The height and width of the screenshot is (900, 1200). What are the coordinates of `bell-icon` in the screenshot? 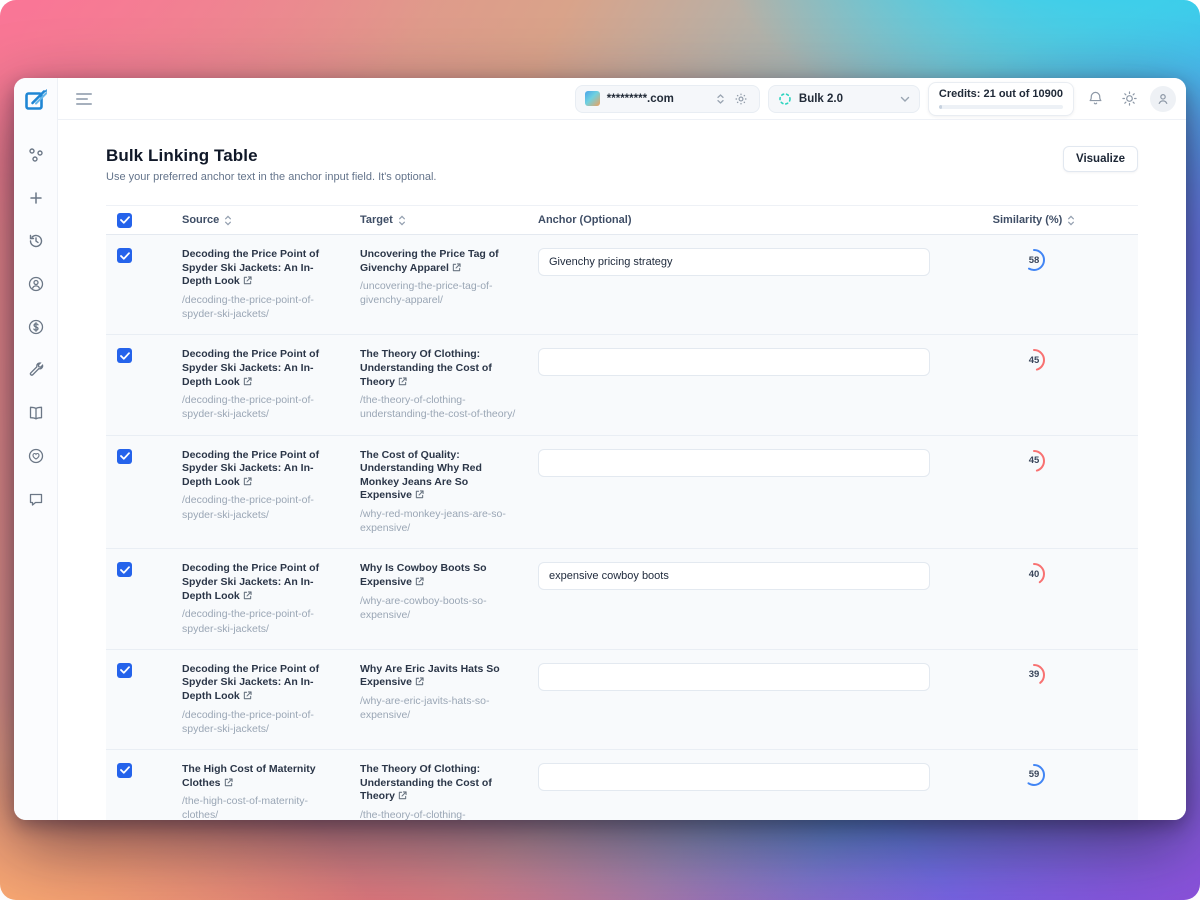 It's located at (1095, 99).